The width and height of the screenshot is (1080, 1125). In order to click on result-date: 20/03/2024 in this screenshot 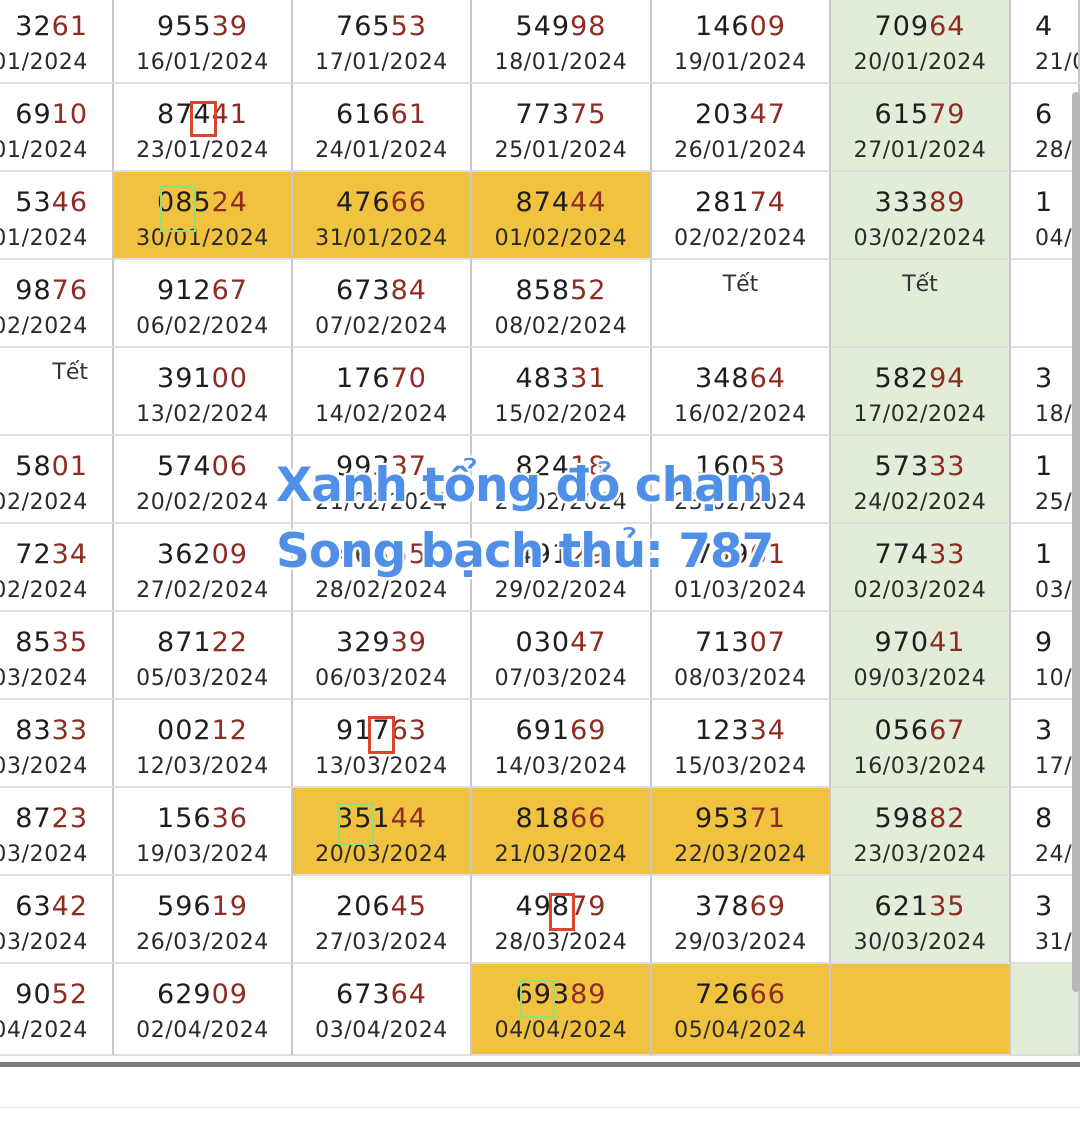, I will do `click(381, 854)`.